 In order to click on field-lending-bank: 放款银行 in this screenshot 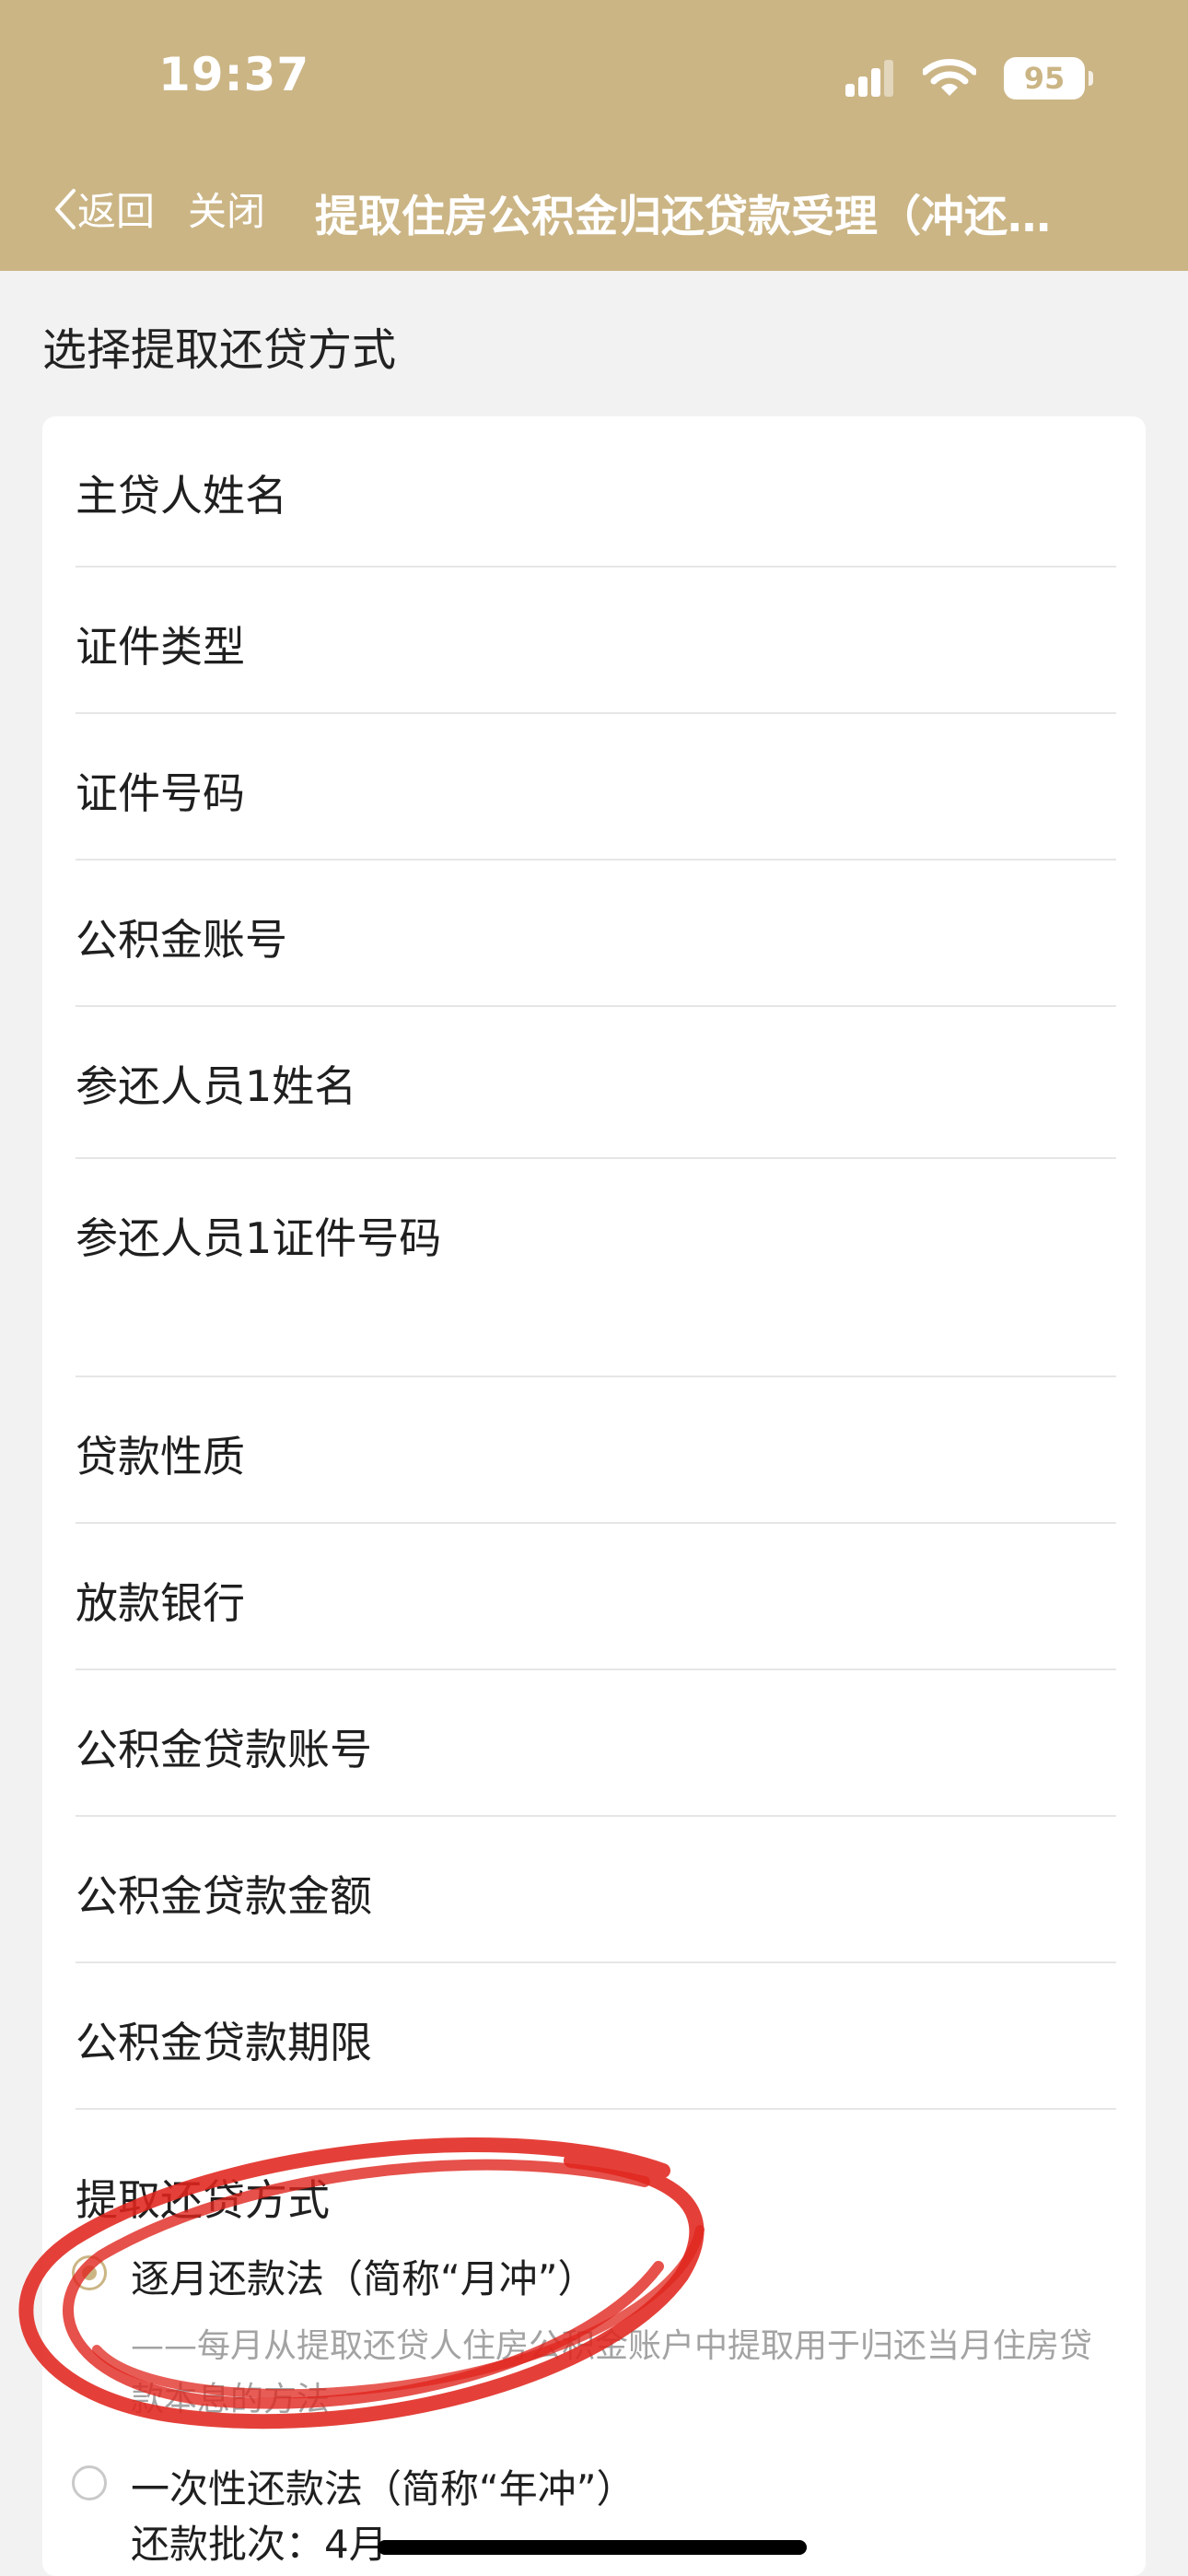, I will do `click(596, 1597)`.